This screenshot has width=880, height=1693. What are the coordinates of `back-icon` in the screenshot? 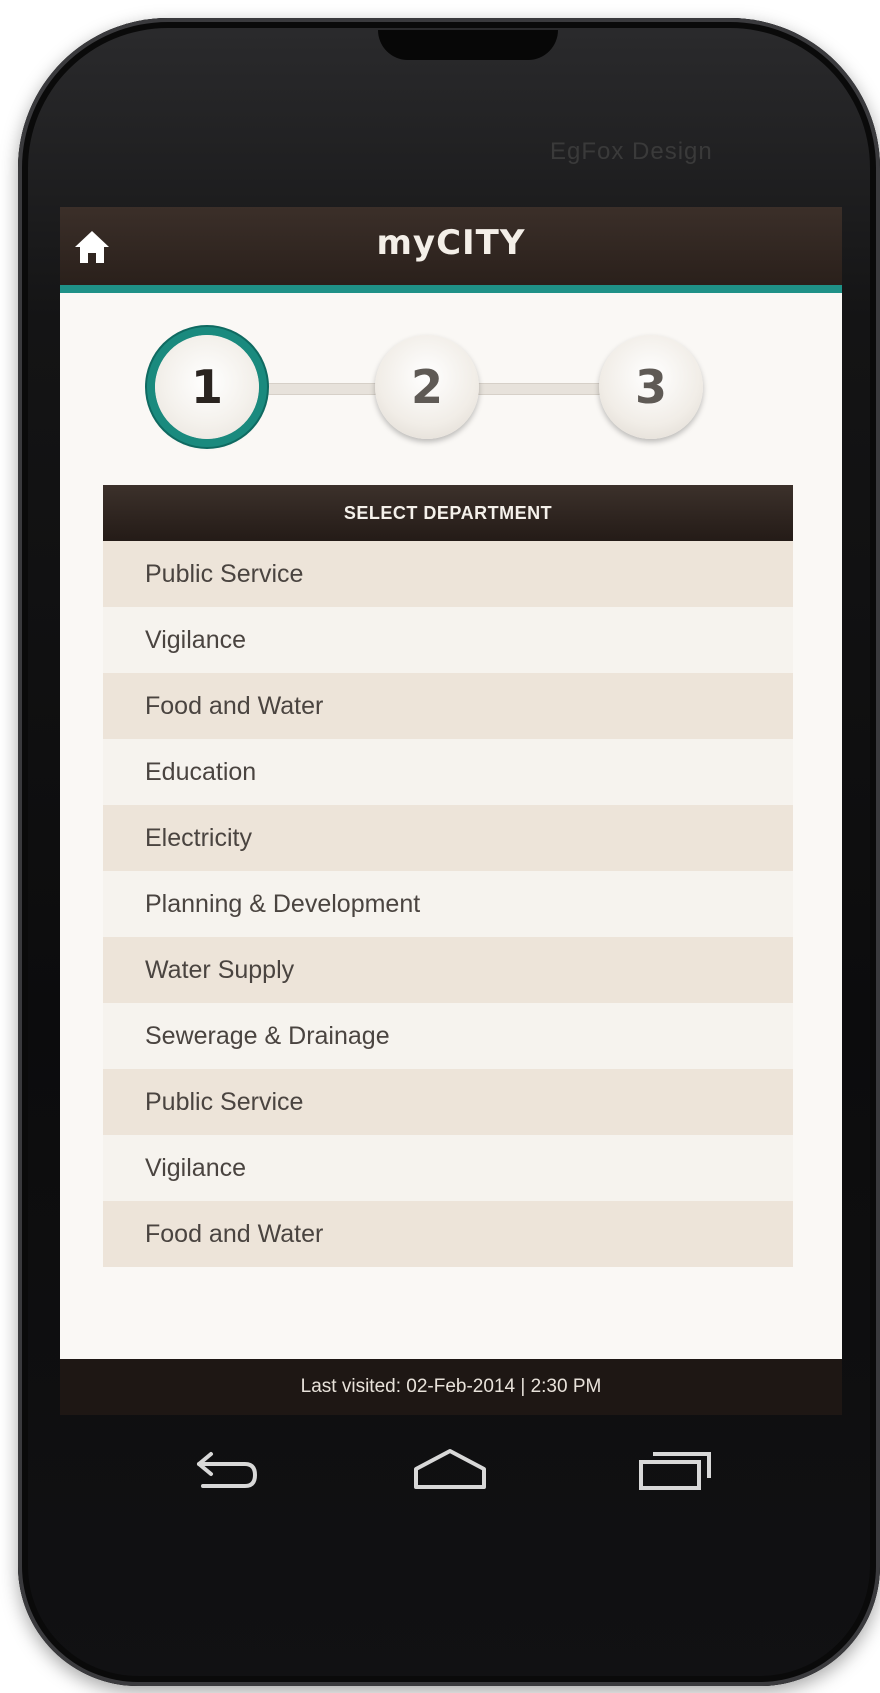 It's located at (227, 1470).